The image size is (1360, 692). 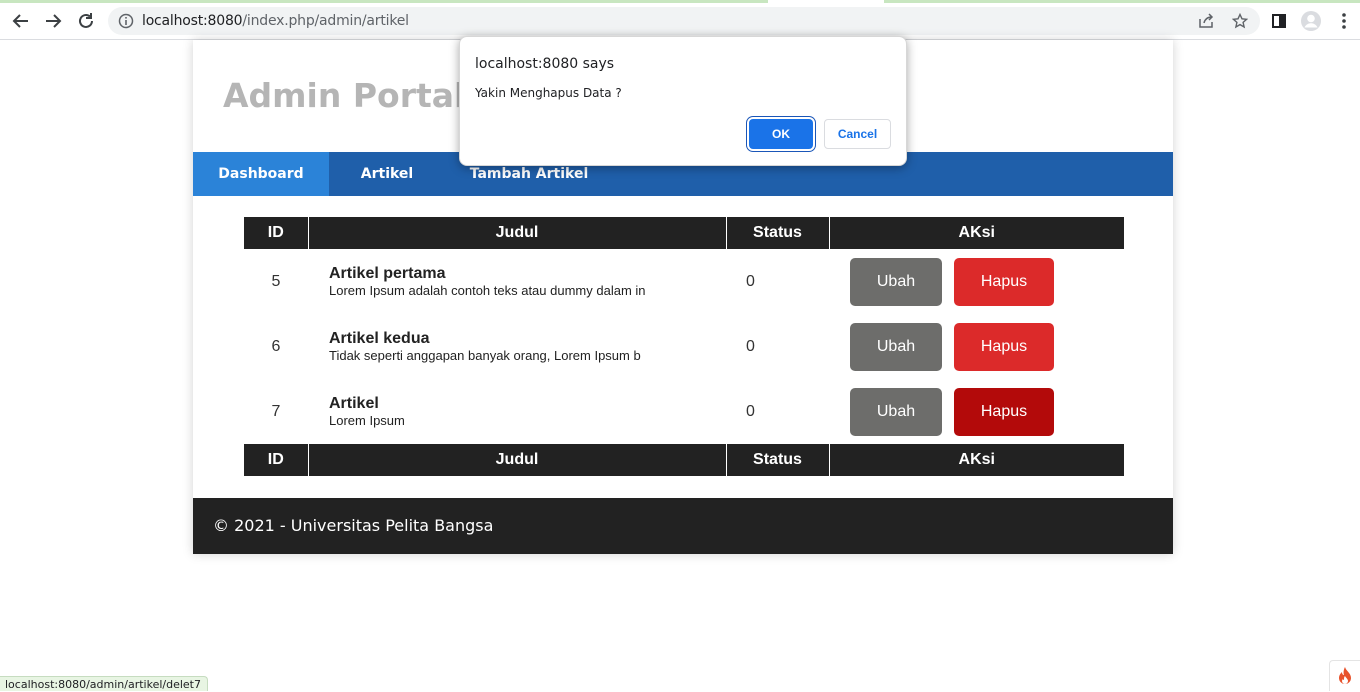 What do you see at coordinates (976, 233) in the screenshot?
I see `header-aksi: AKsi` at bounding box center [976, 233].